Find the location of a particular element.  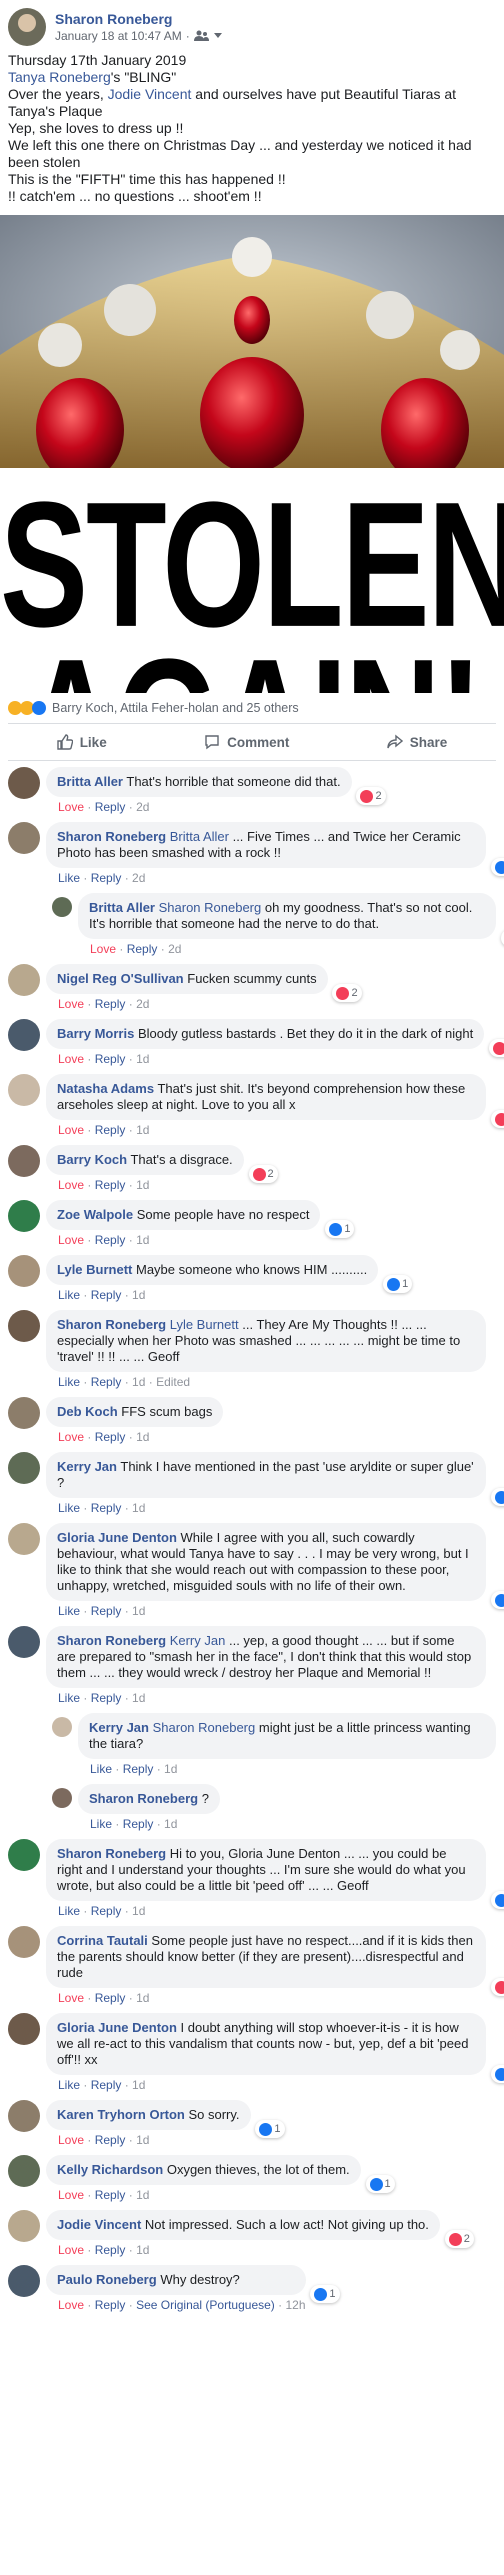

commenter-name: Deb Koch is located at coordinates (87, 1411).